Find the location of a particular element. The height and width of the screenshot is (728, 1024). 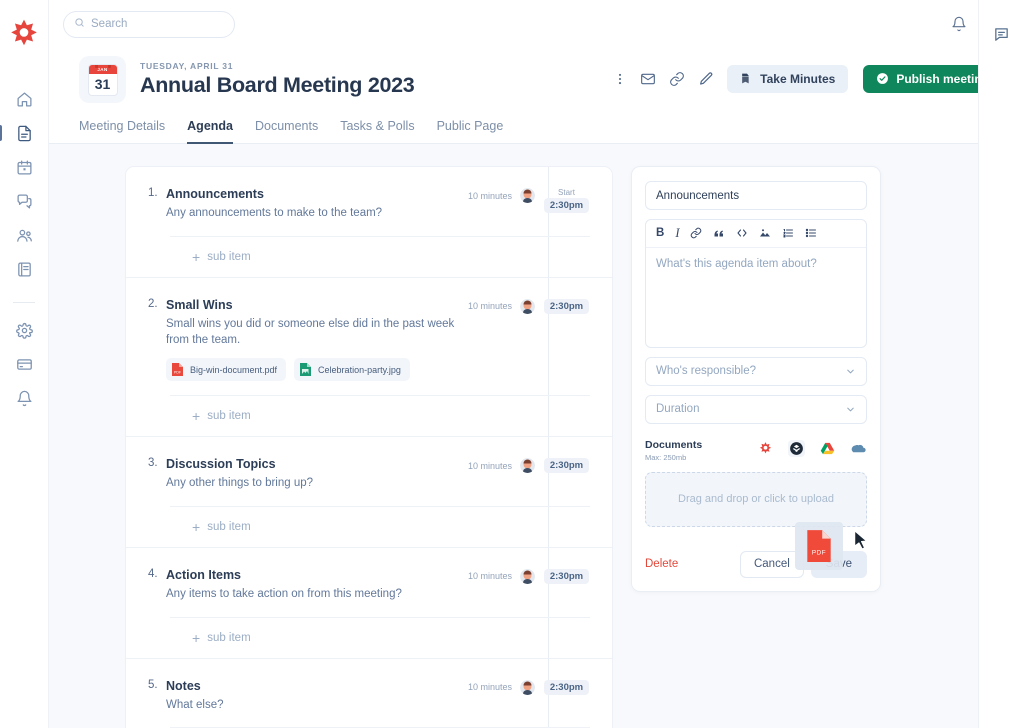

agenda-body-textarea: What's this agenda item about? is located at coordinates (756, 297).